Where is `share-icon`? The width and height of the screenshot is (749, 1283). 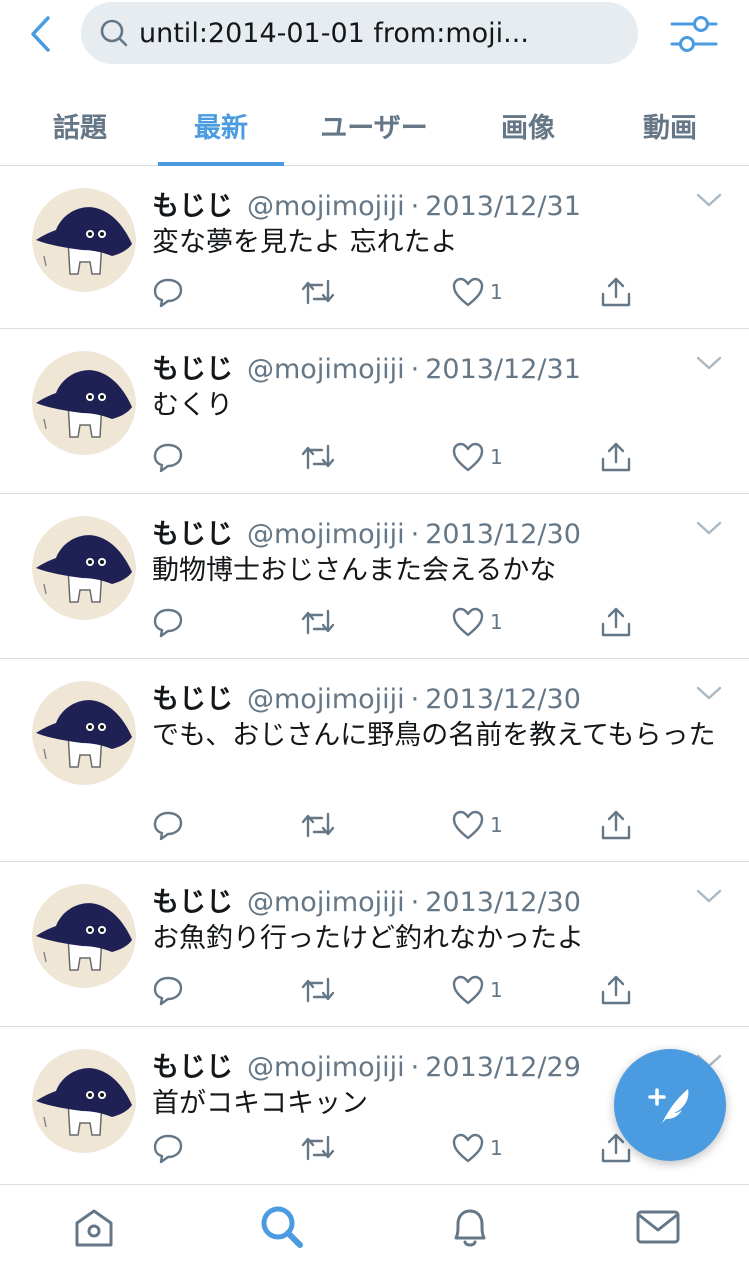
share-icon is located at coordinates (616, 825).